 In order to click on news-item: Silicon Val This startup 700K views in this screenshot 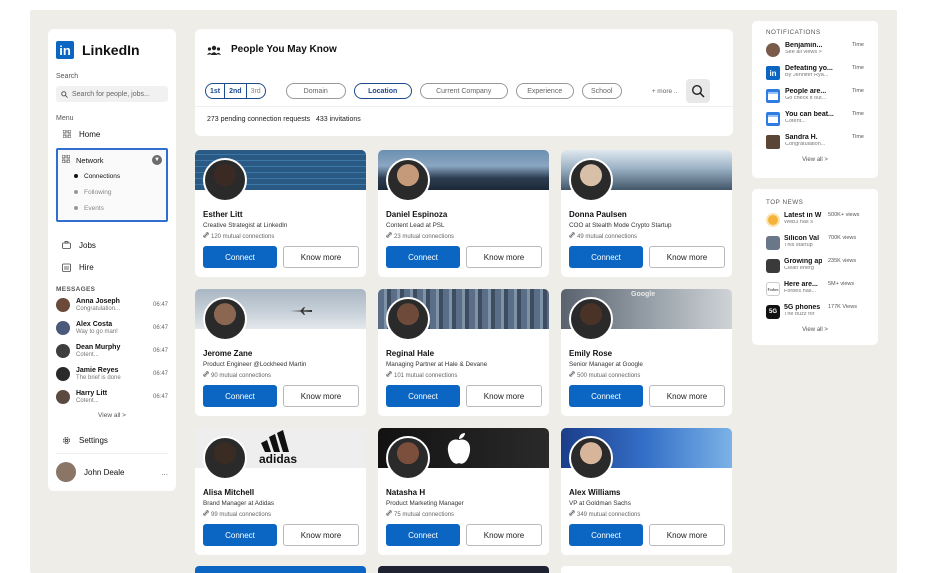, I will do `click(815, 243)`.